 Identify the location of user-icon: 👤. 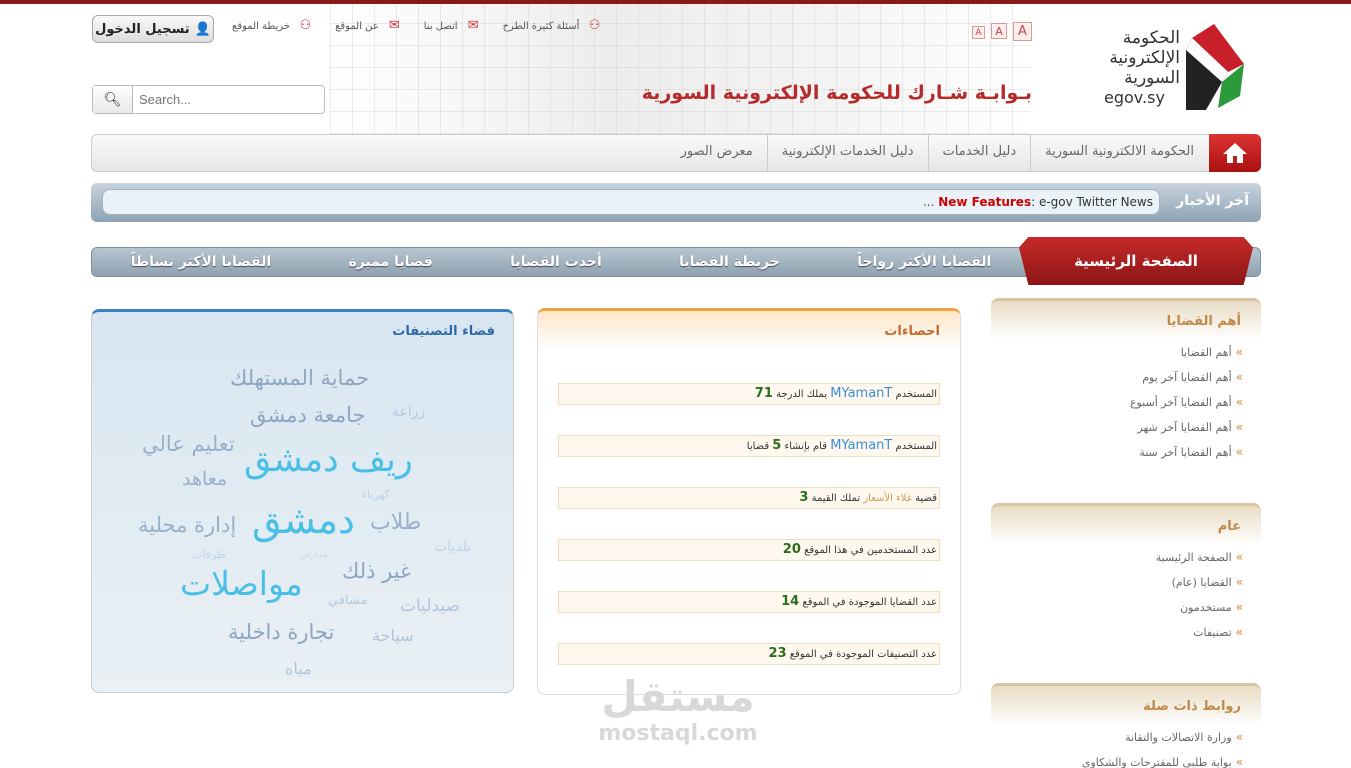
(202, 29).